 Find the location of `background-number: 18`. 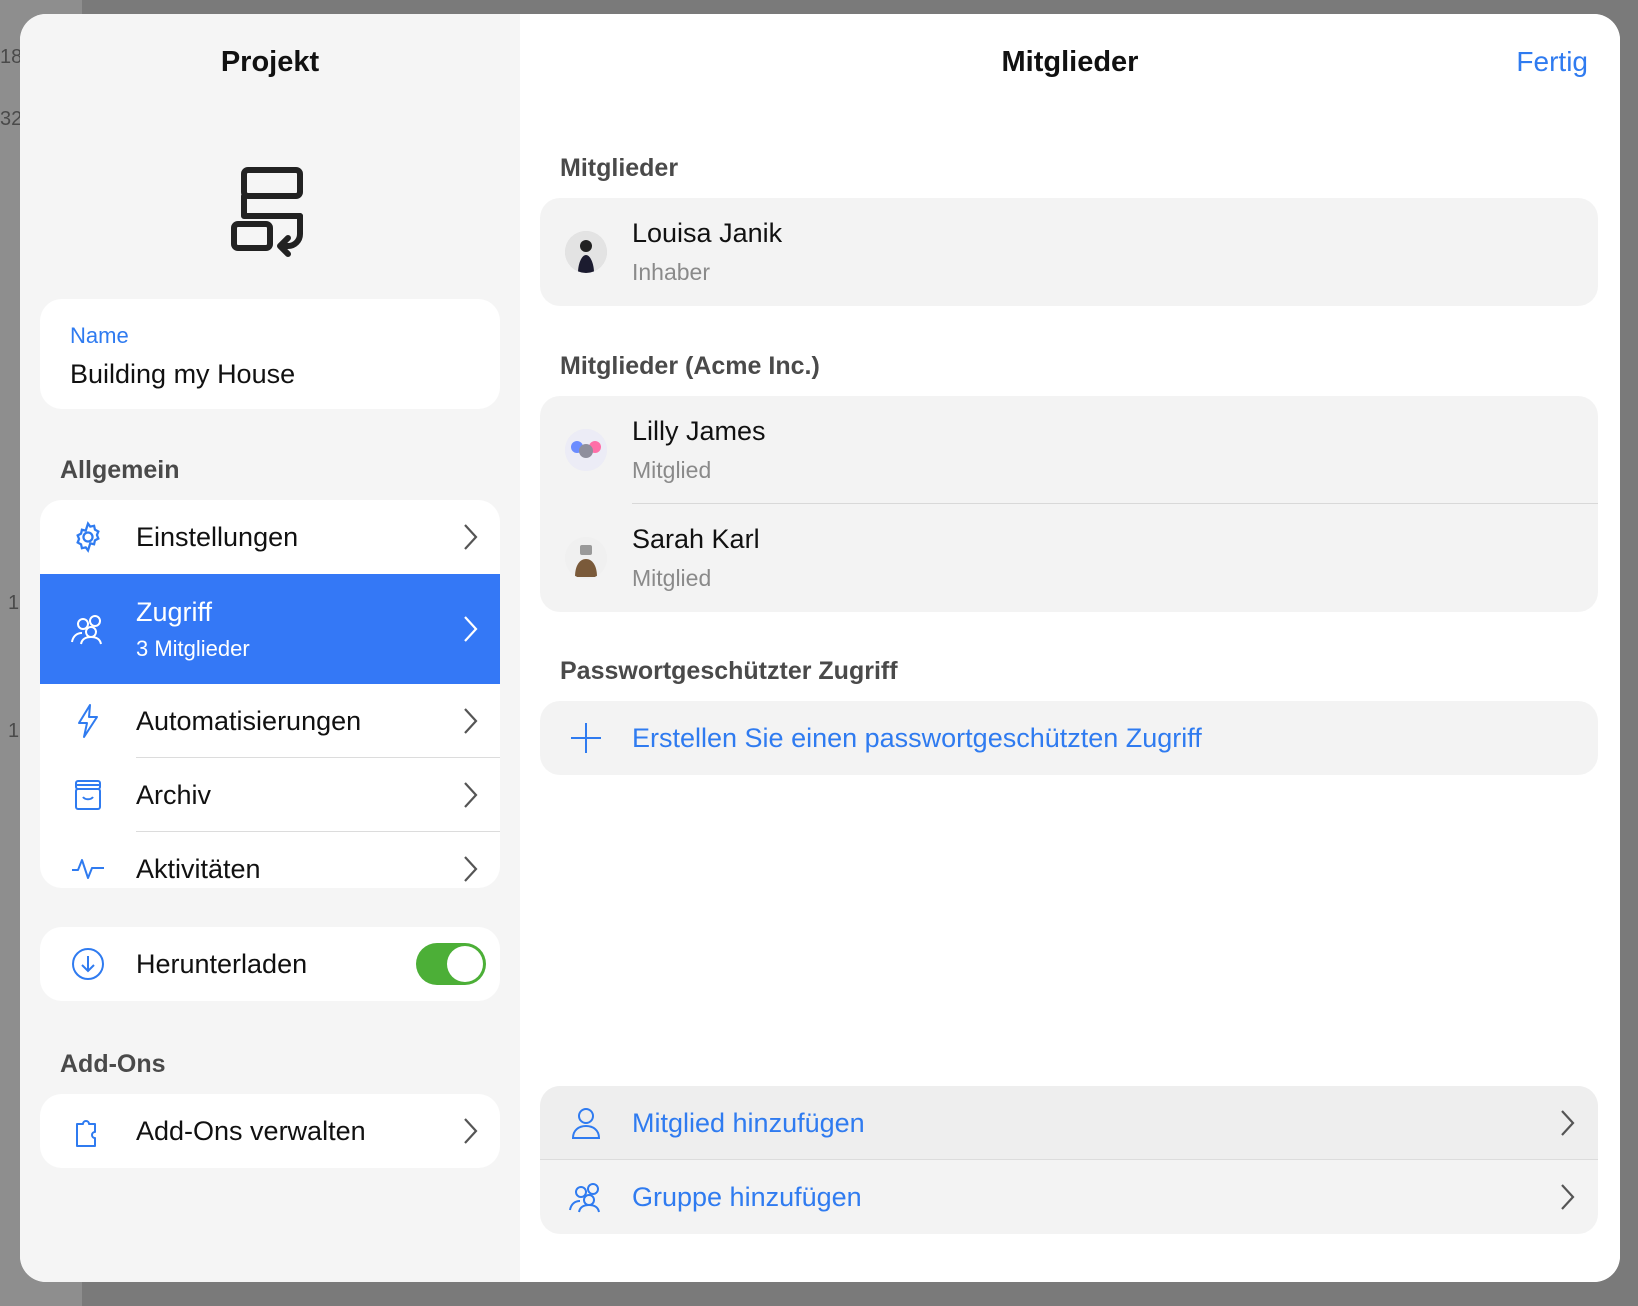

background-number: 18 is located at coordinates (11, 57).